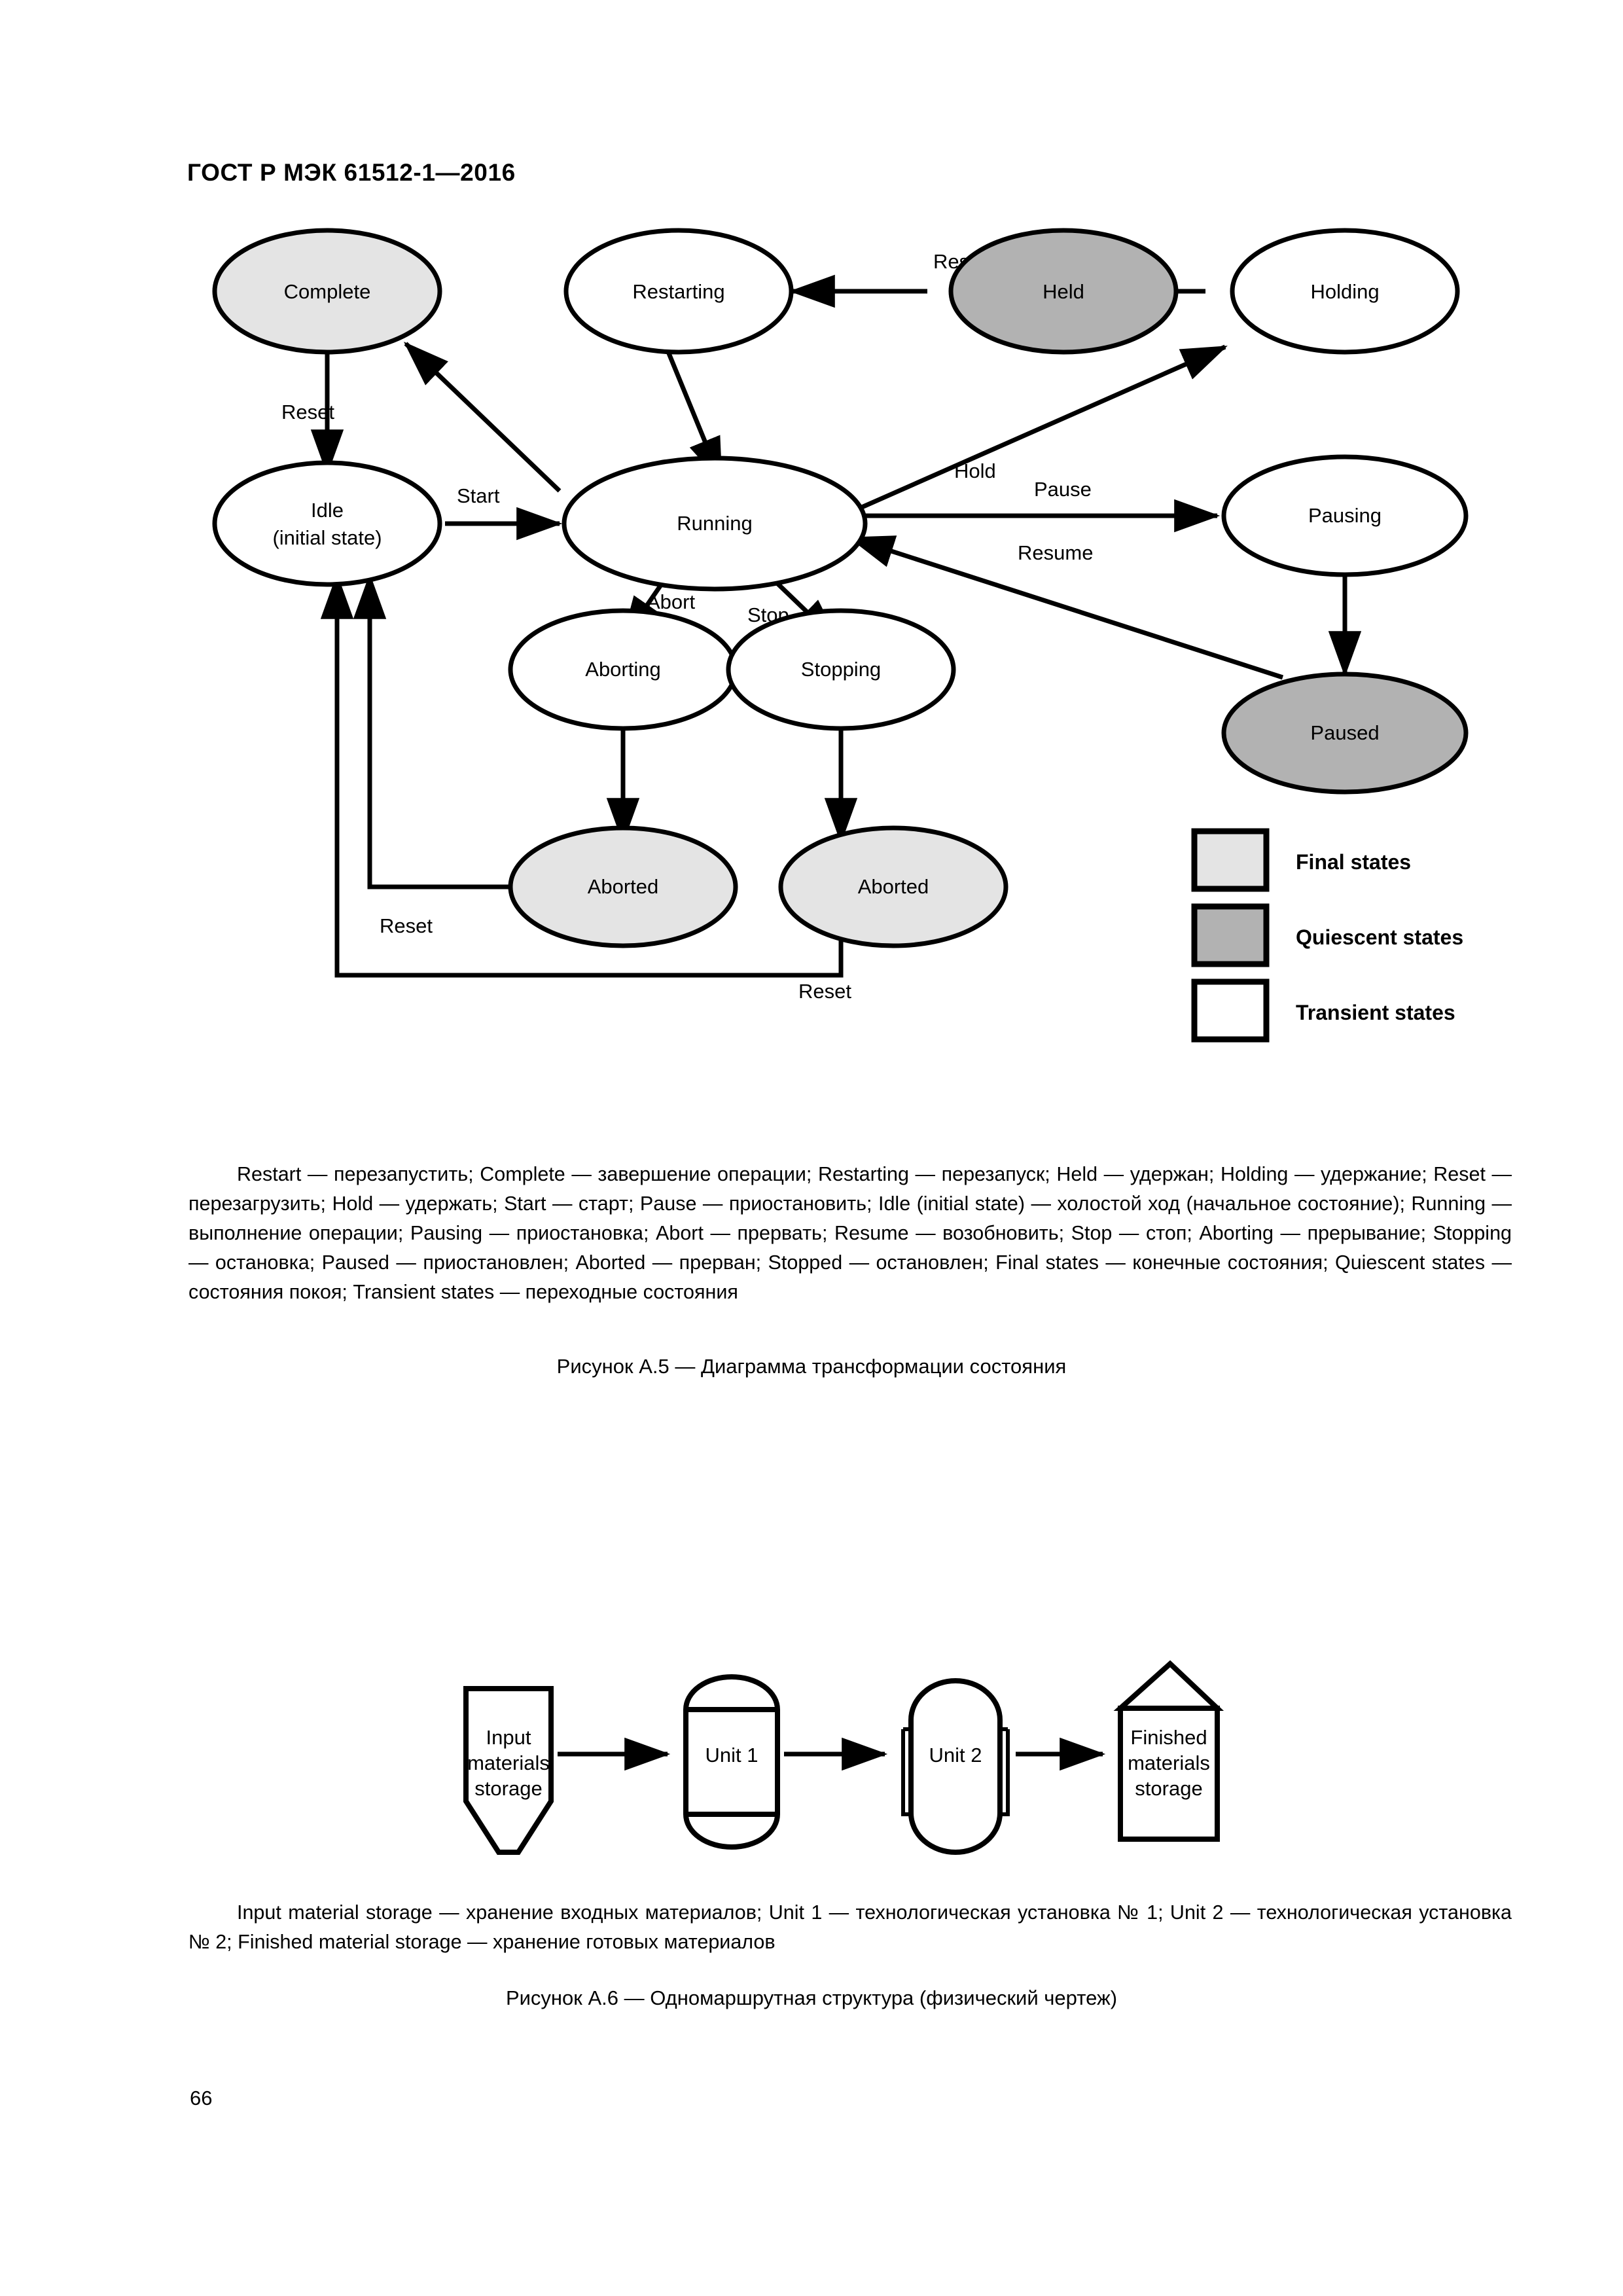  I want to click on svg-text: Running, so click(715, 523).